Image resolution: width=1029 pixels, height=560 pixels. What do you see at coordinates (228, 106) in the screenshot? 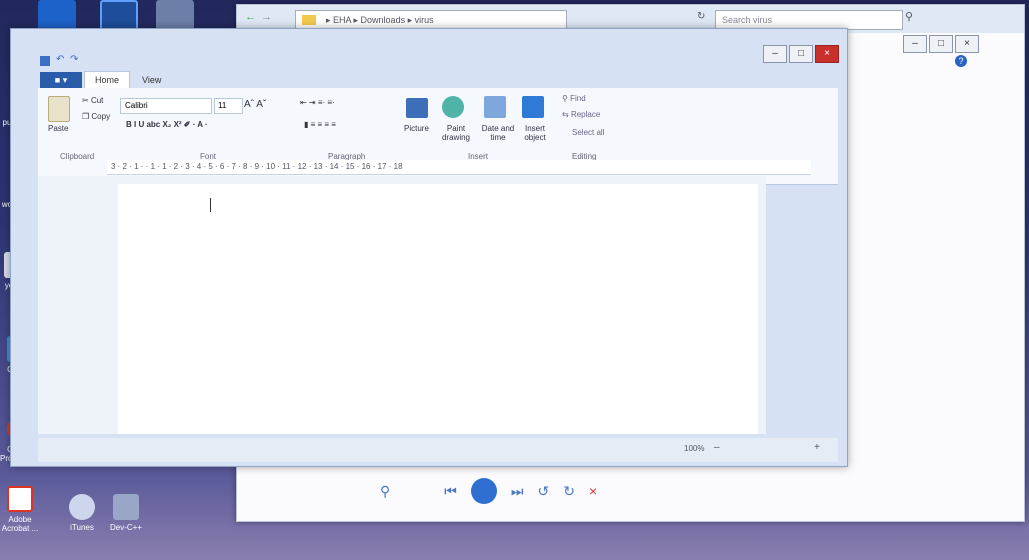
I see `font-size-select: 11` at bounding box center [228, 106].